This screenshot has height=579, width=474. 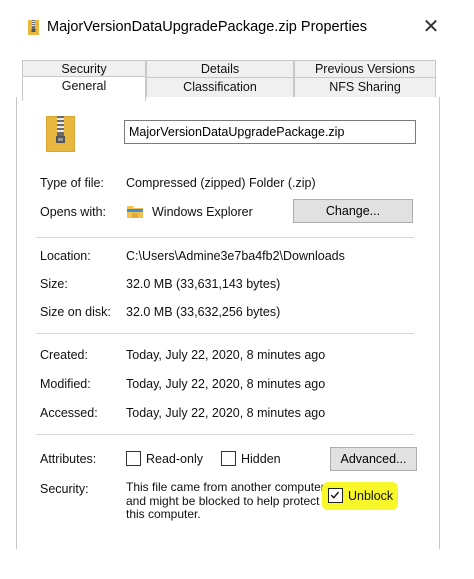 What do you see at coordinates (371, 496) in the screenshot?
I see `unblock-label: Unblock` at bounding box center [371, 496].